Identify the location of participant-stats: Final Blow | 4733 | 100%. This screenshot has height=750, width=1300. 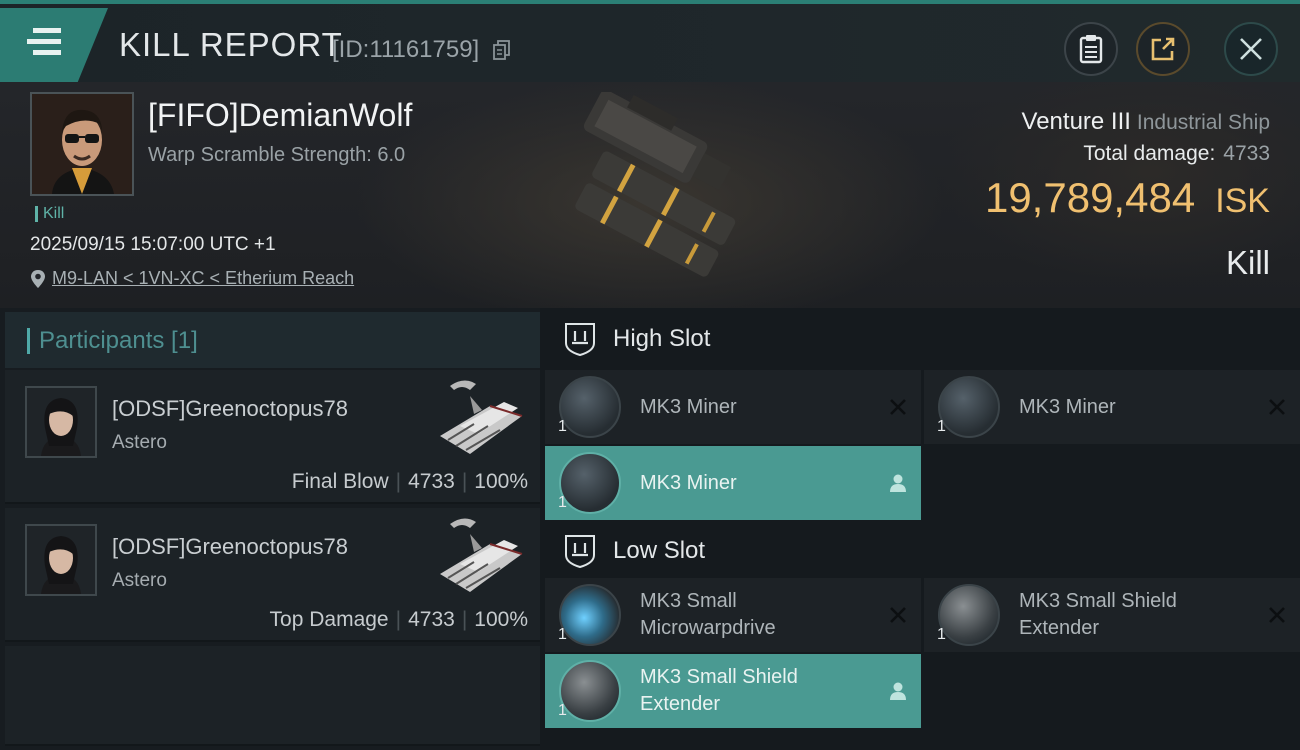
(409, 481).